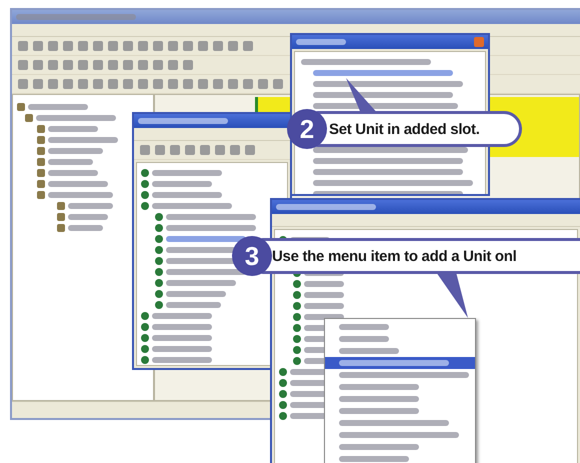  Describe the element at coordinates (404, 129) in the screenshot. I see `callout-text: Set Unit in added slot.` at that location.